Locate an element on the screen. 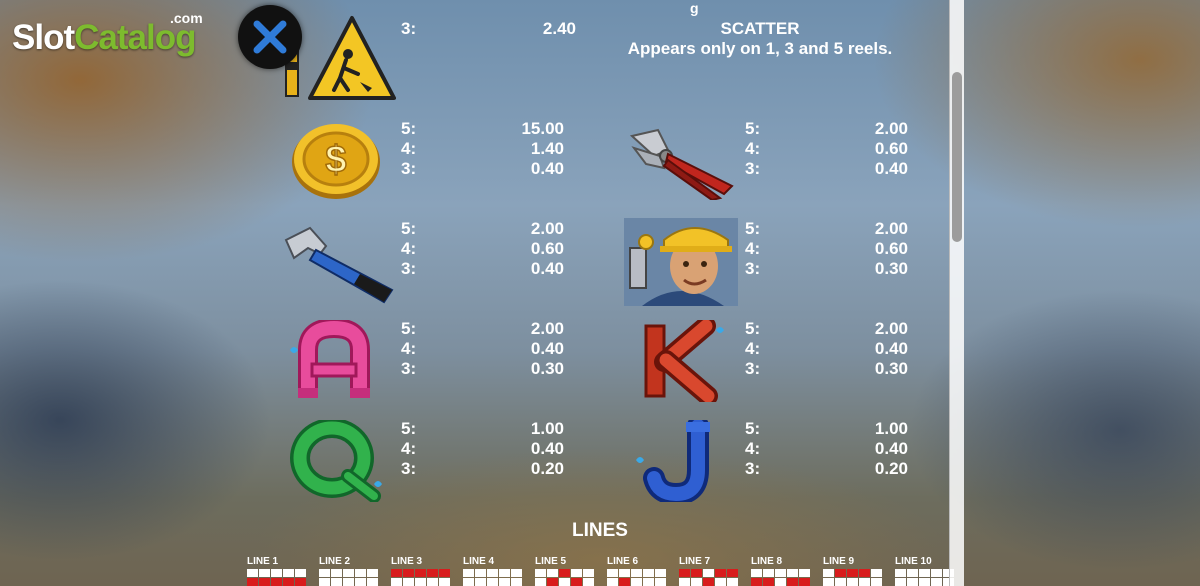  scatter-value: 2.40 is located at coordinates (559, 28).